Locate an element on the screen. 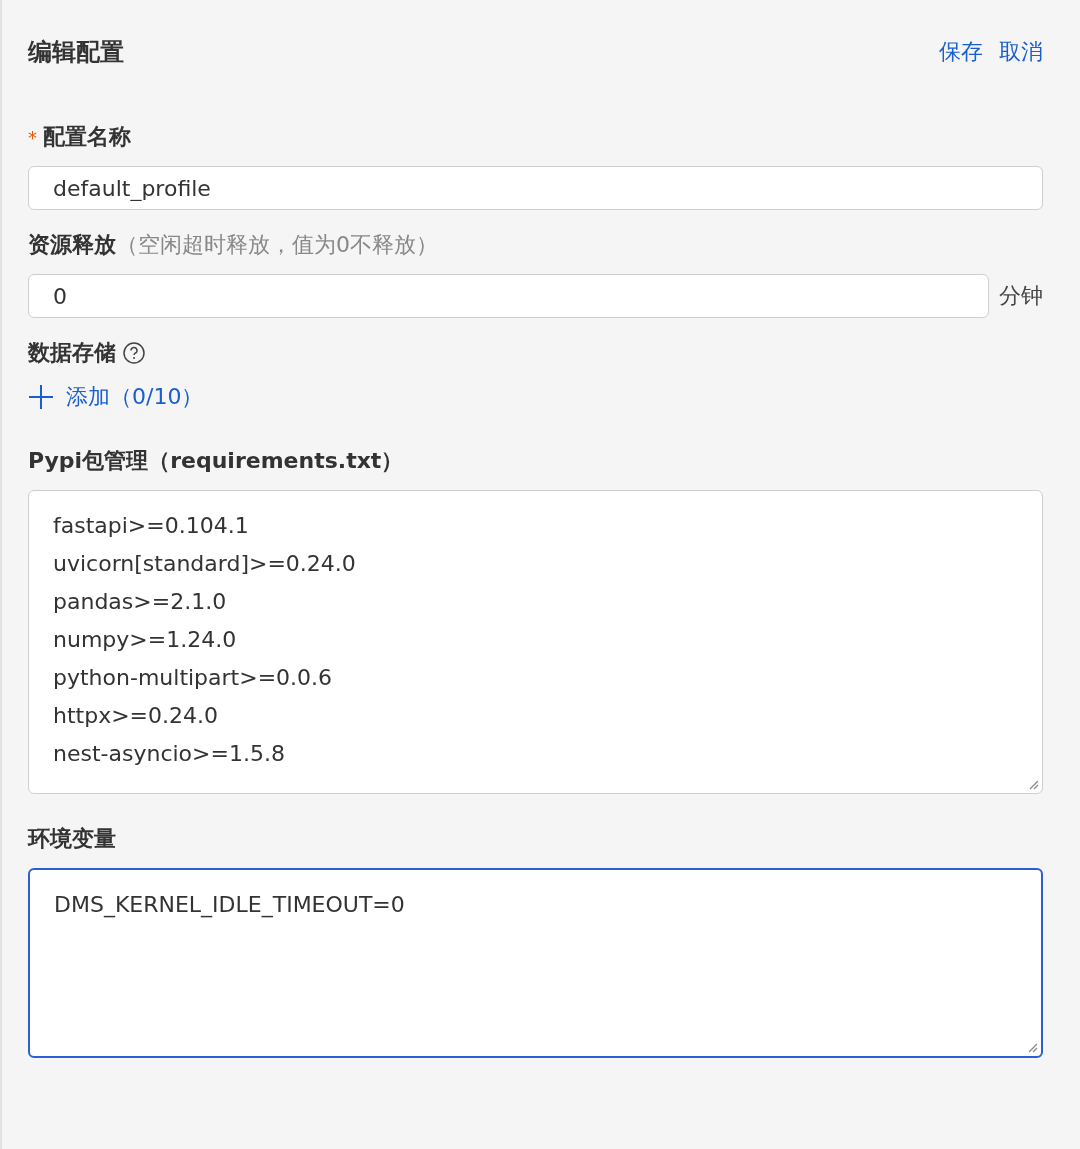 The image size is (1080, 1149). plus-icon is located at coordinates (41, 397).